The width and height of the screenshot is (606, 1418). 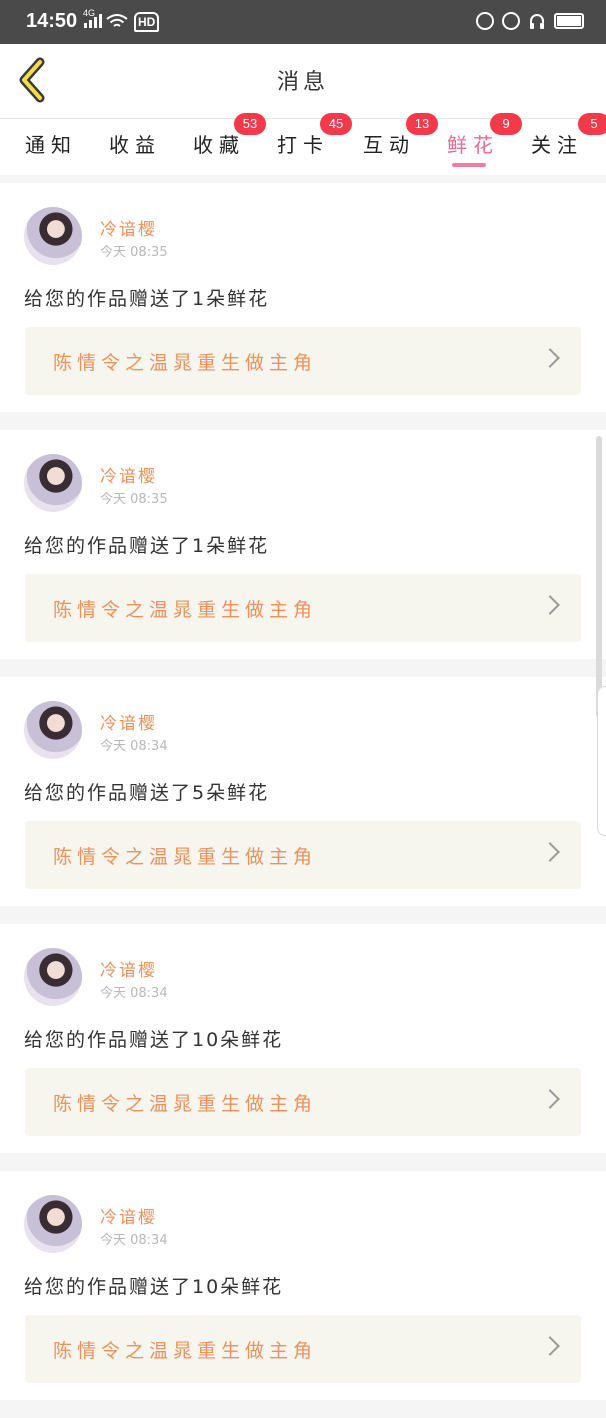 What do you see at coordinates (93, 21) in the screenshot?
I see `signal-icon` at bounding box center [93, 21].